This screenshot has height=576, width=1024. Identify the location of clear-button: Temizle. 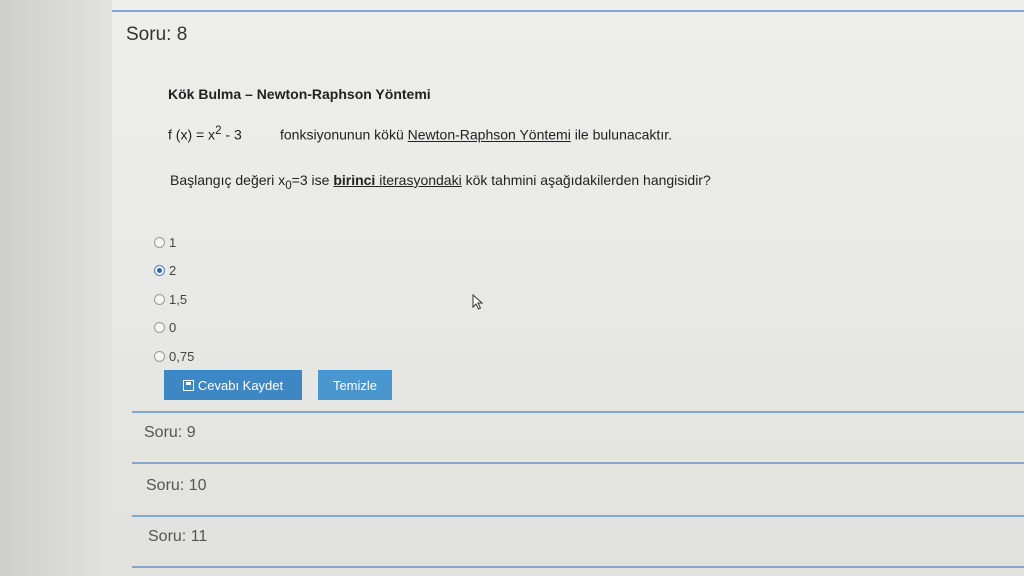
(355, 385).